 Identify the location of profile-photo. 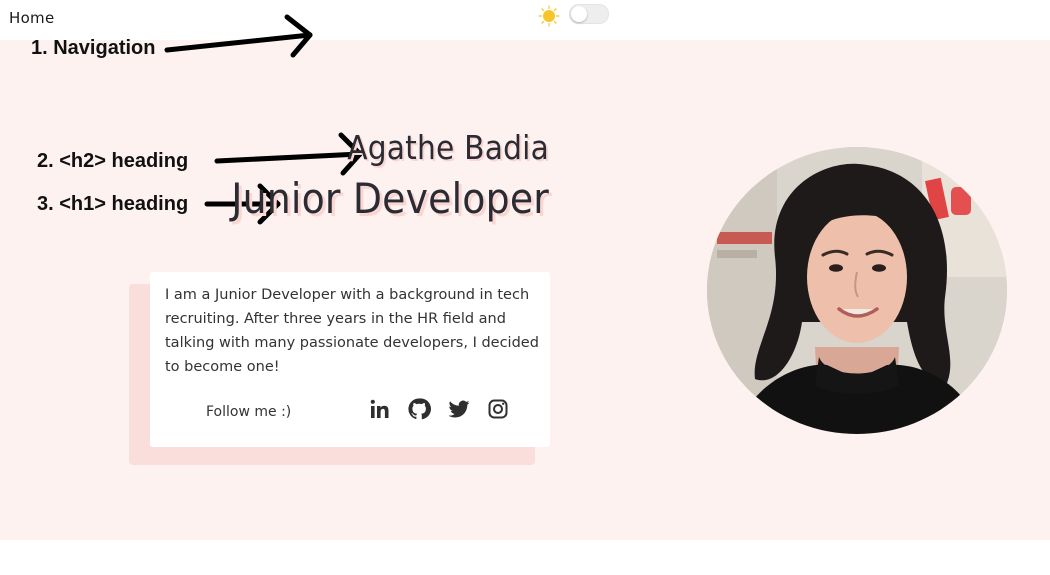
(857, 290).